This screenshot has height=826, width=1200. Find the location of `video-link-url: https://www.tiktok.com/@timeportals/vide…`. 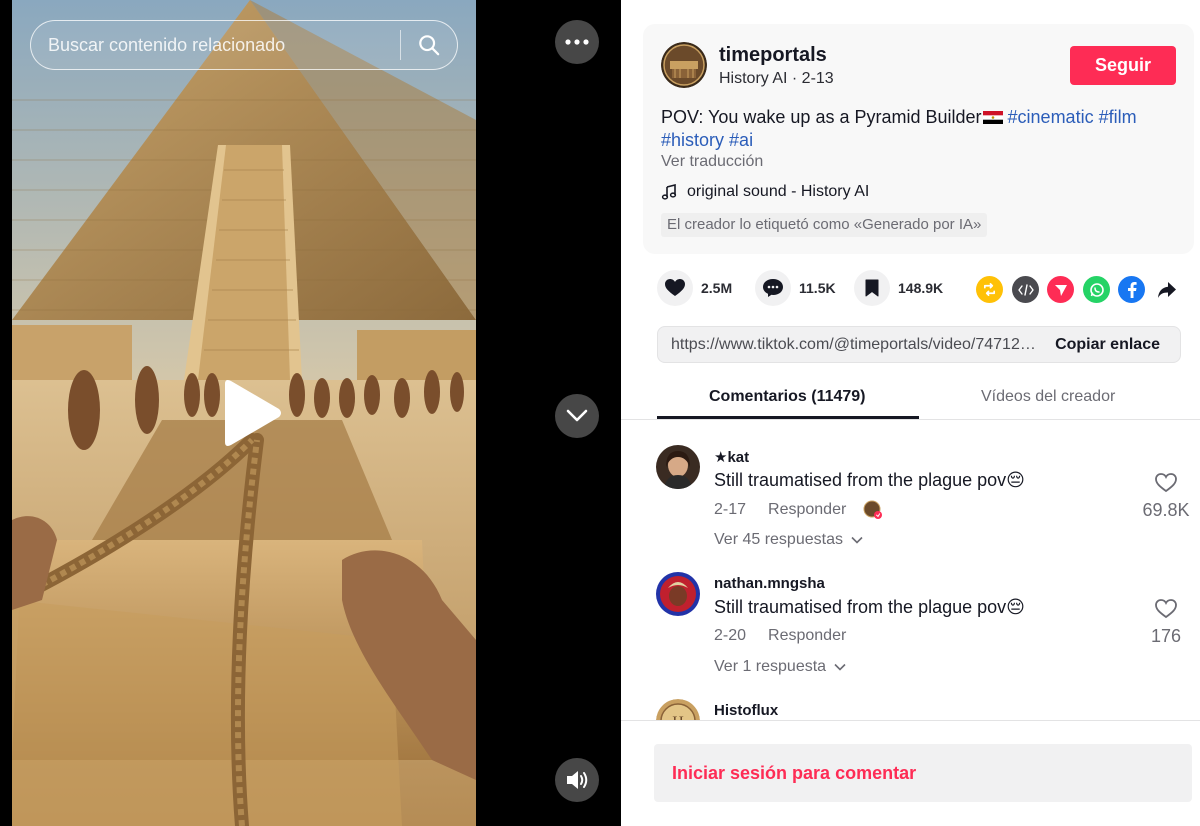

video-link-url: https://www.tiktok.com/@timeportals/vide… is located at coordinates (849, 345).